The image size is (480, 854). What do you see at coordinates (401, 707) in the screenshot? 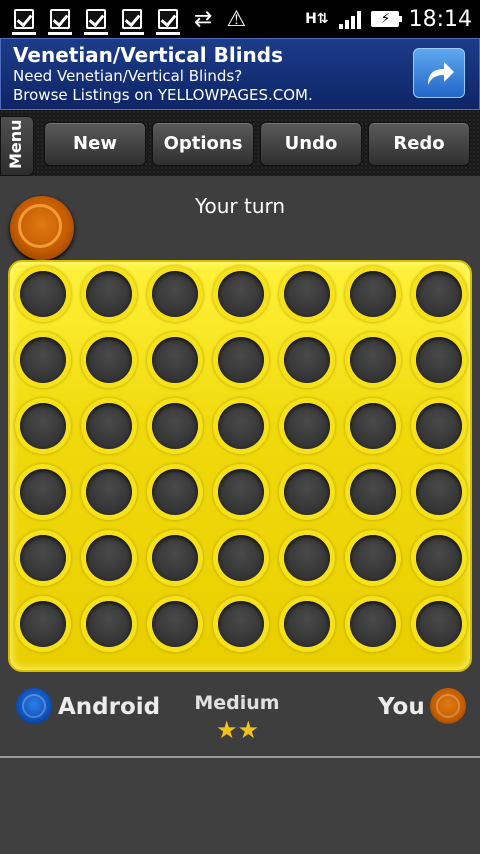
I see `player-name: You` at bounding box center [401, 707].